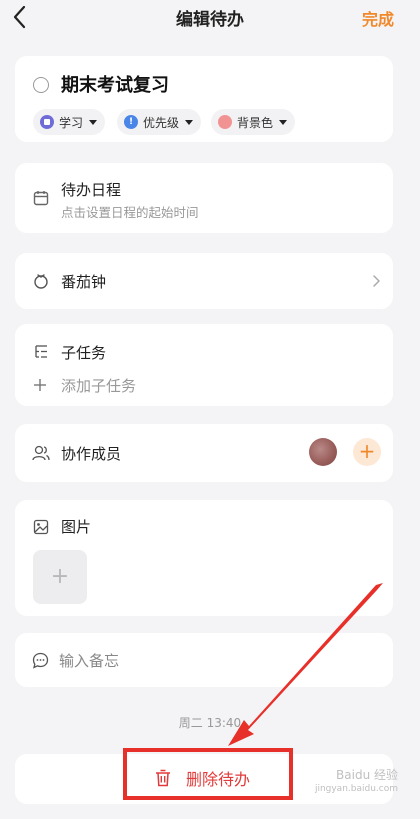 Image resolution: width=420 pixels, height=819 pixels. I want to click on note-input: 输入备忘, so click(89, 660).